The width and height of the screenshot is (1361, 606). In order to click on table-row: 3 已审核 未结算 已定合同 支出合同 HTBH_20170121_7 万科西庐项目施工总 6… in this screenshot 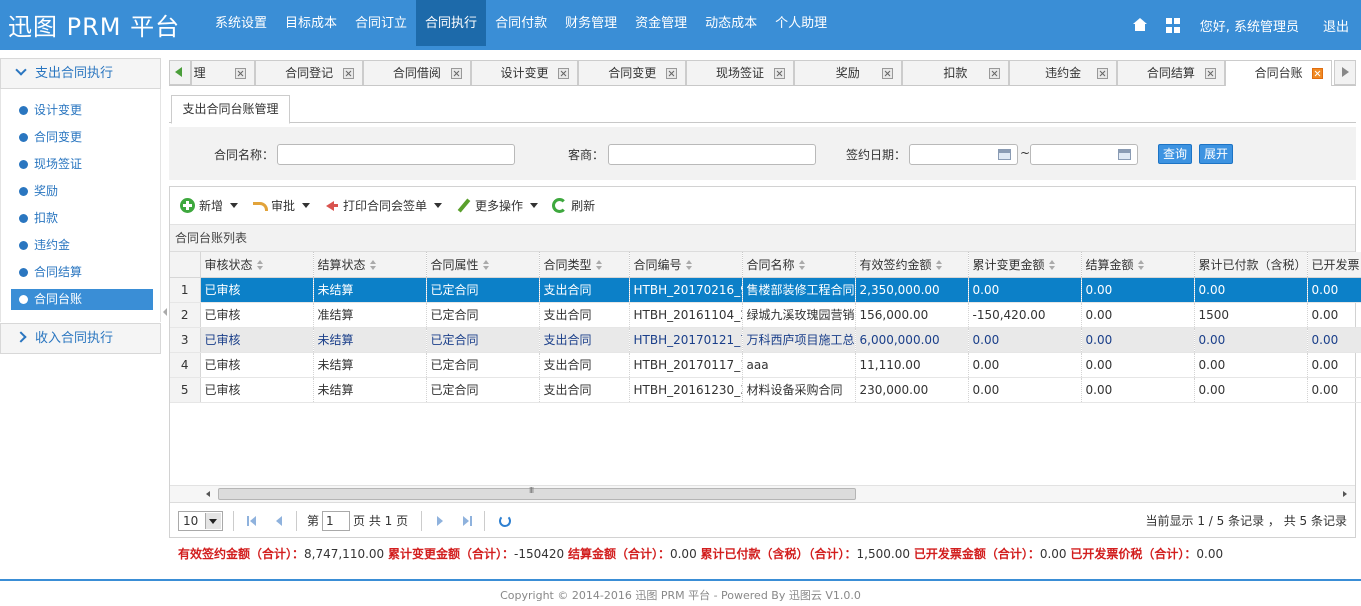, I will do `click(765, 340)`.